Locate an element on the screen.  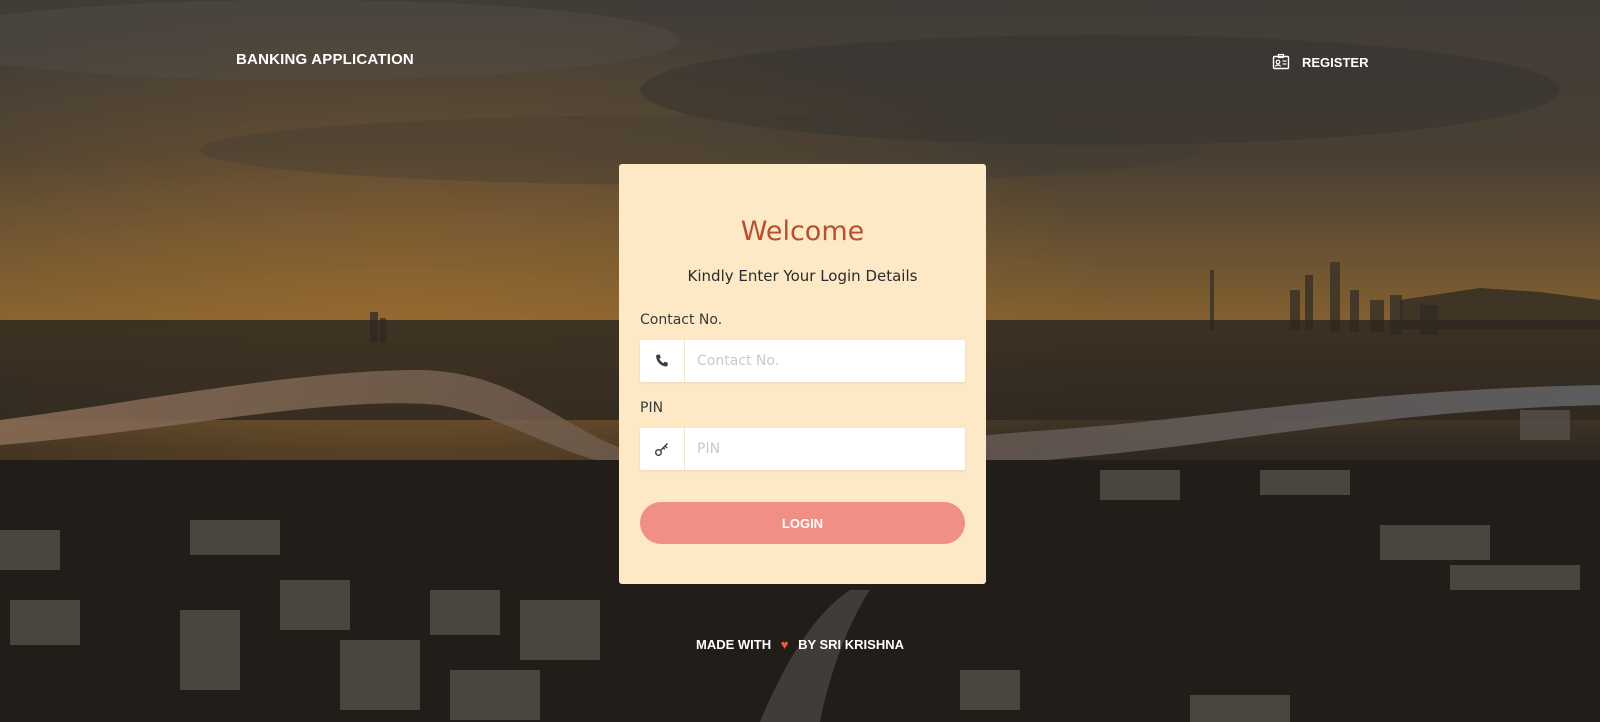
pin-label: PIN is located at coordinates (652, 408).